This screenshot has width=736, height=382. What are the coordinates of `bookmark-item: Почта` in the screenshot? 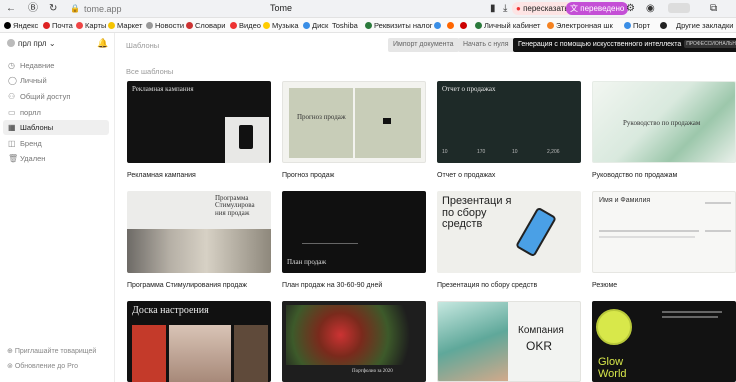 It's located at (58, 25).